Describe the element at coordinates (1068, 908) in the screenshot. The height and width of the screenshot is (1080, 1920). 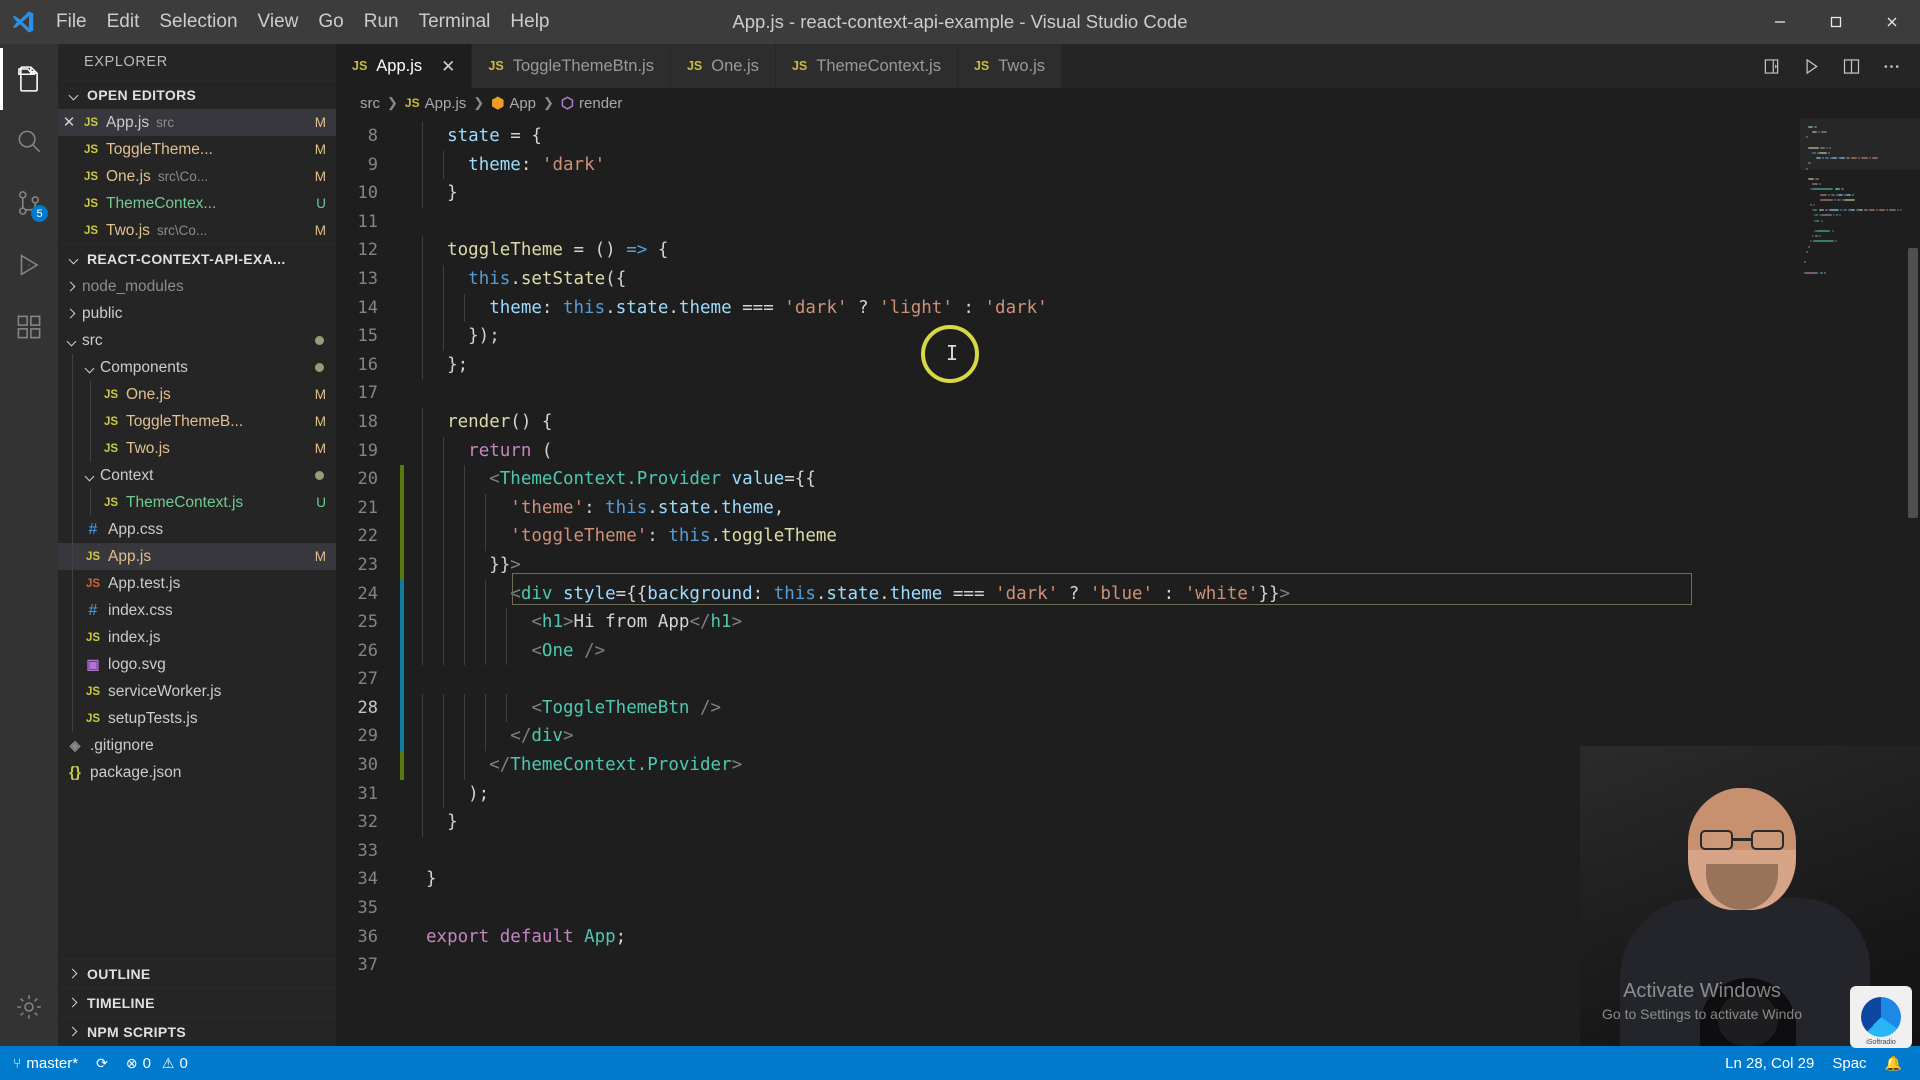
I see `code-line: 35` at that location.